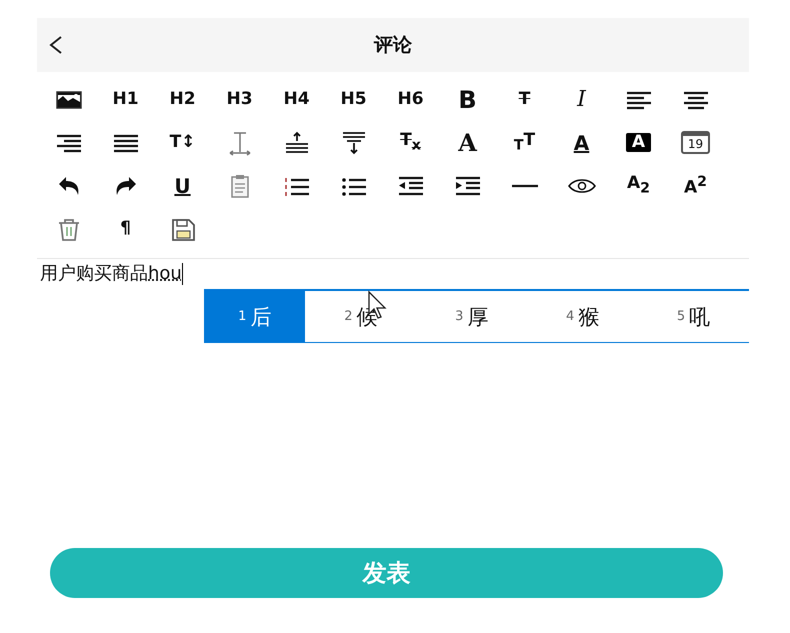  I want to click on format-button: $_{T}$T, so click(525, 142).